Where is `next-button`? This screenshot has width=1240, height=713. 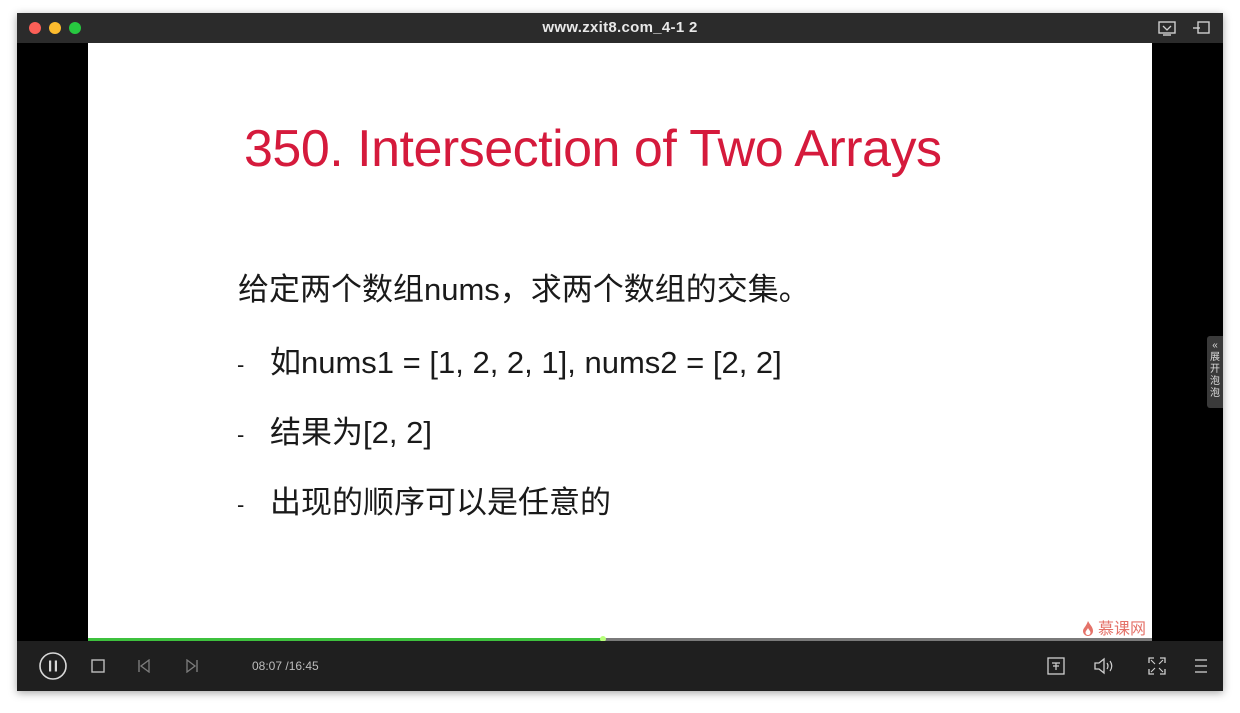
next-button is located at coordinates (192, 666).